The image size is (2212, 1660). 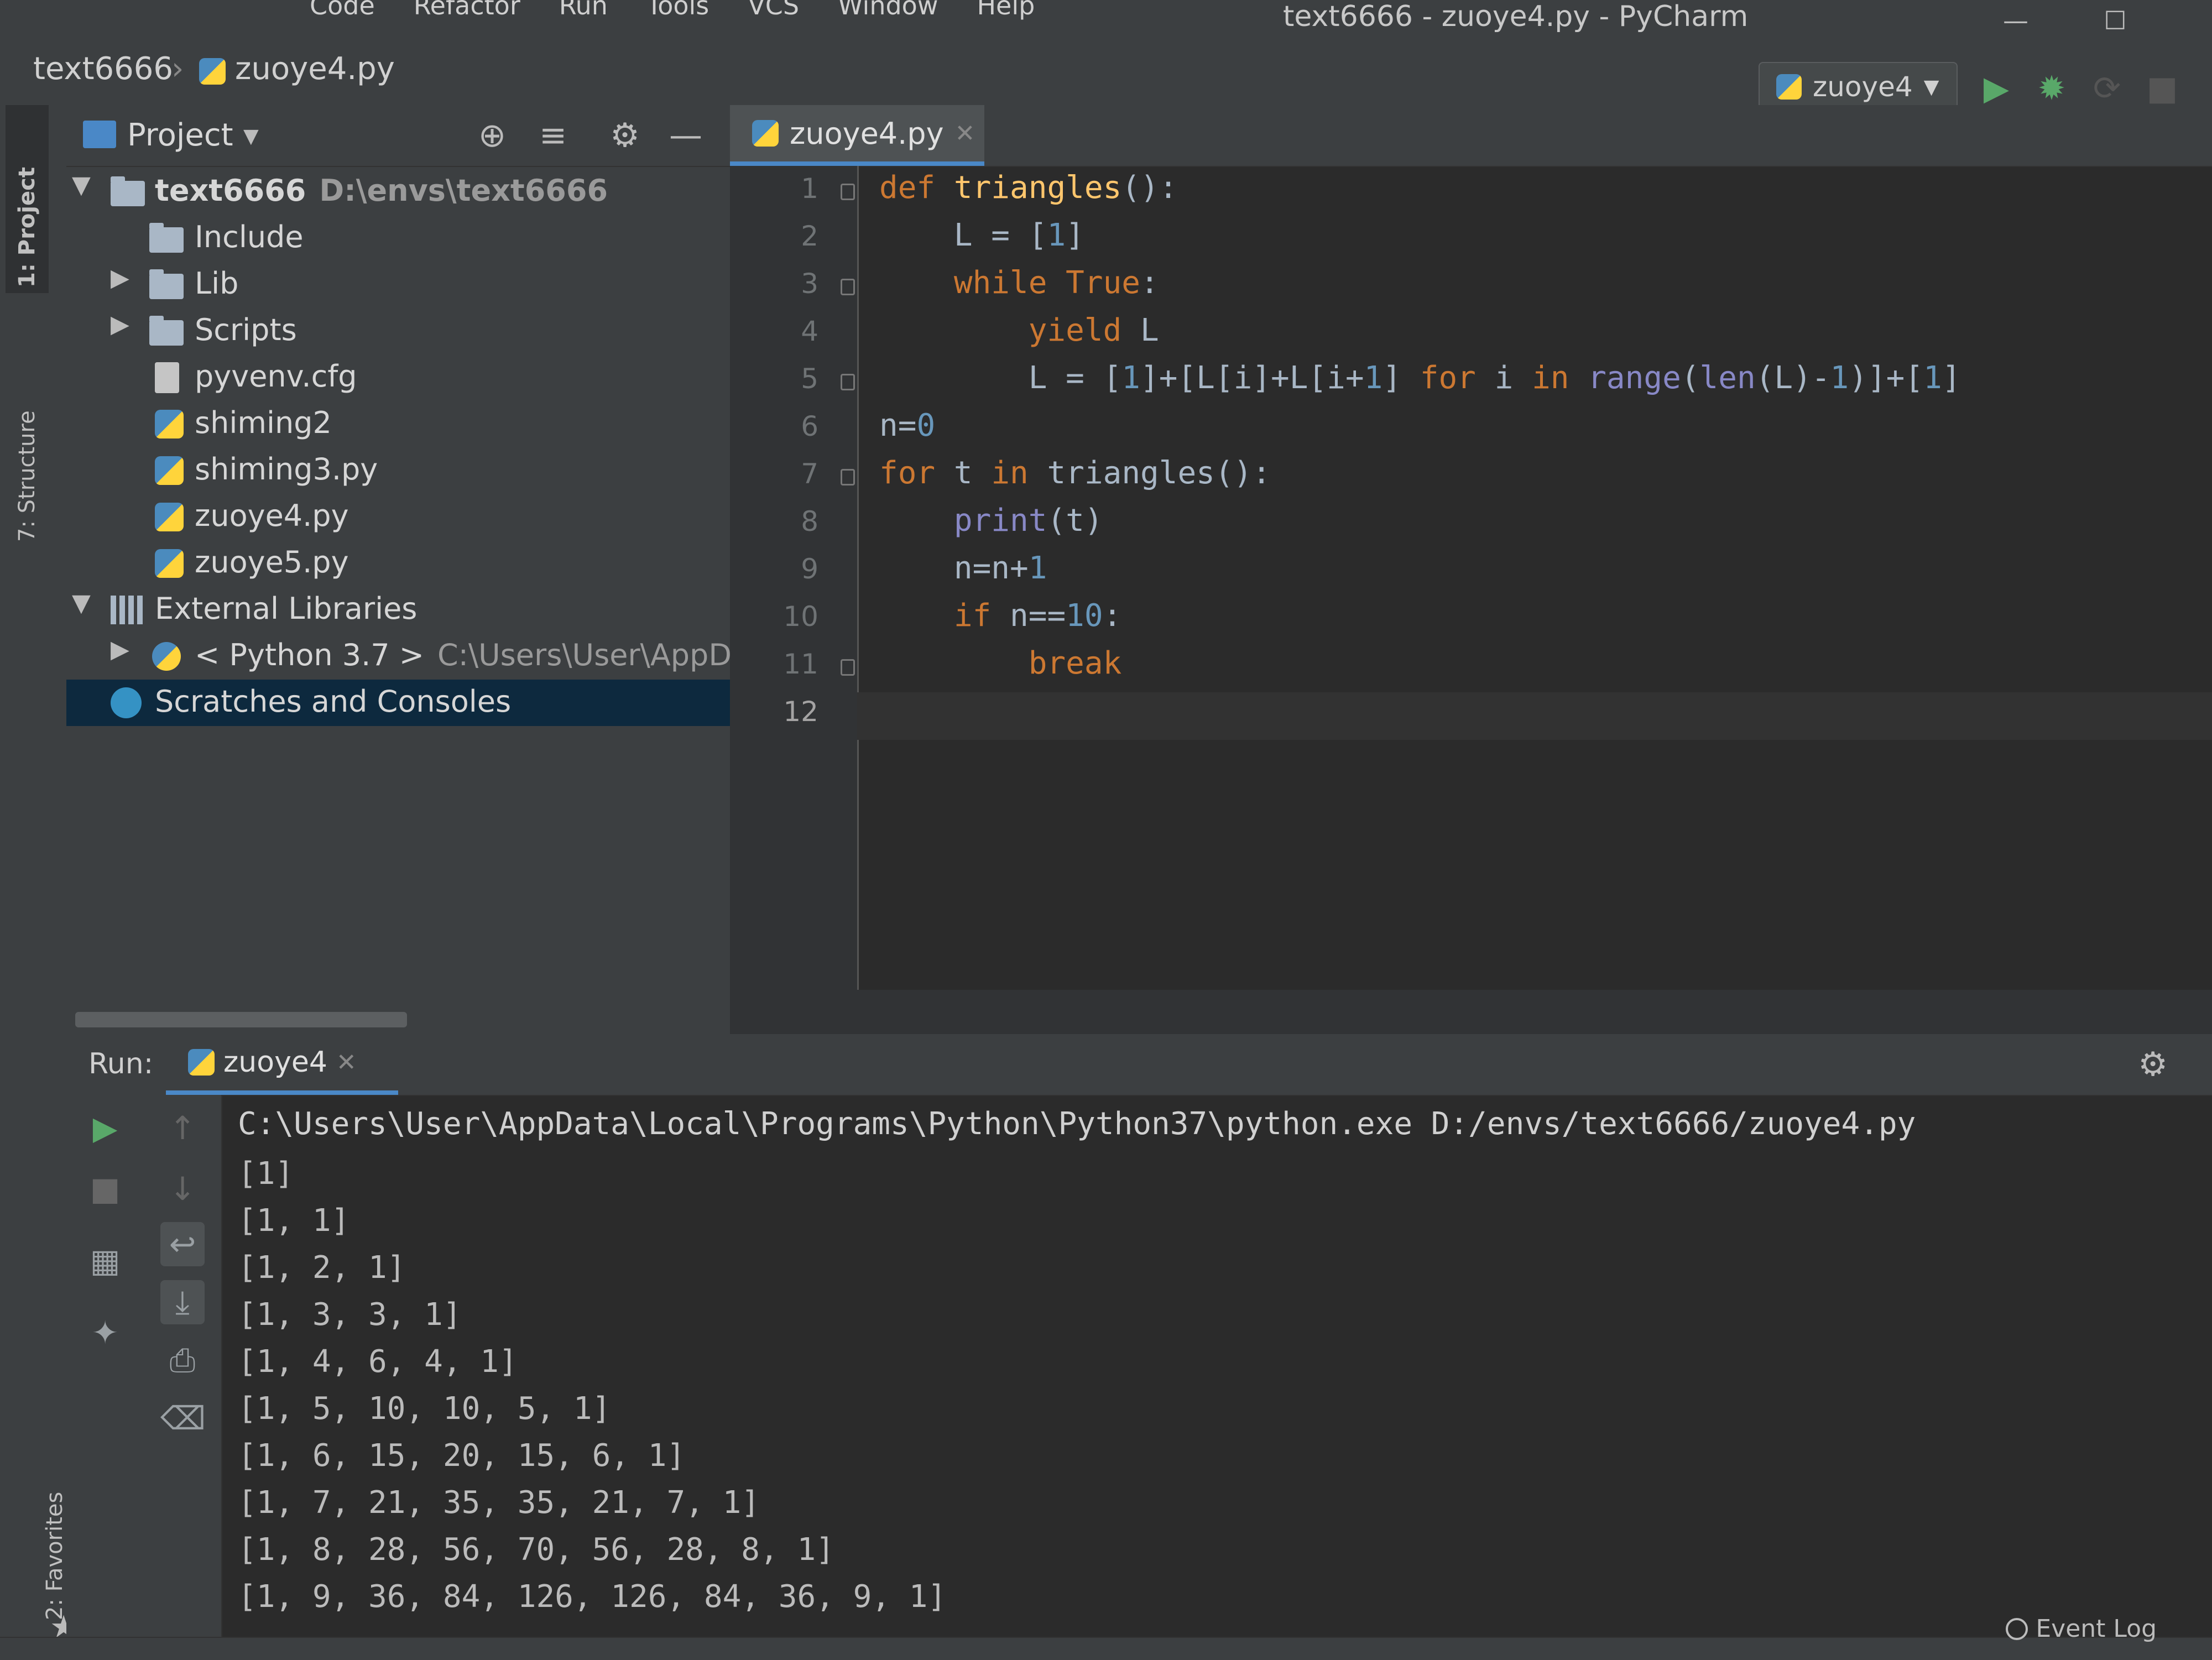 What do you see at coordinates (28, 199) in the screenshot?
I see `tab-project: 1: Project` at bounding box center [28, 199].